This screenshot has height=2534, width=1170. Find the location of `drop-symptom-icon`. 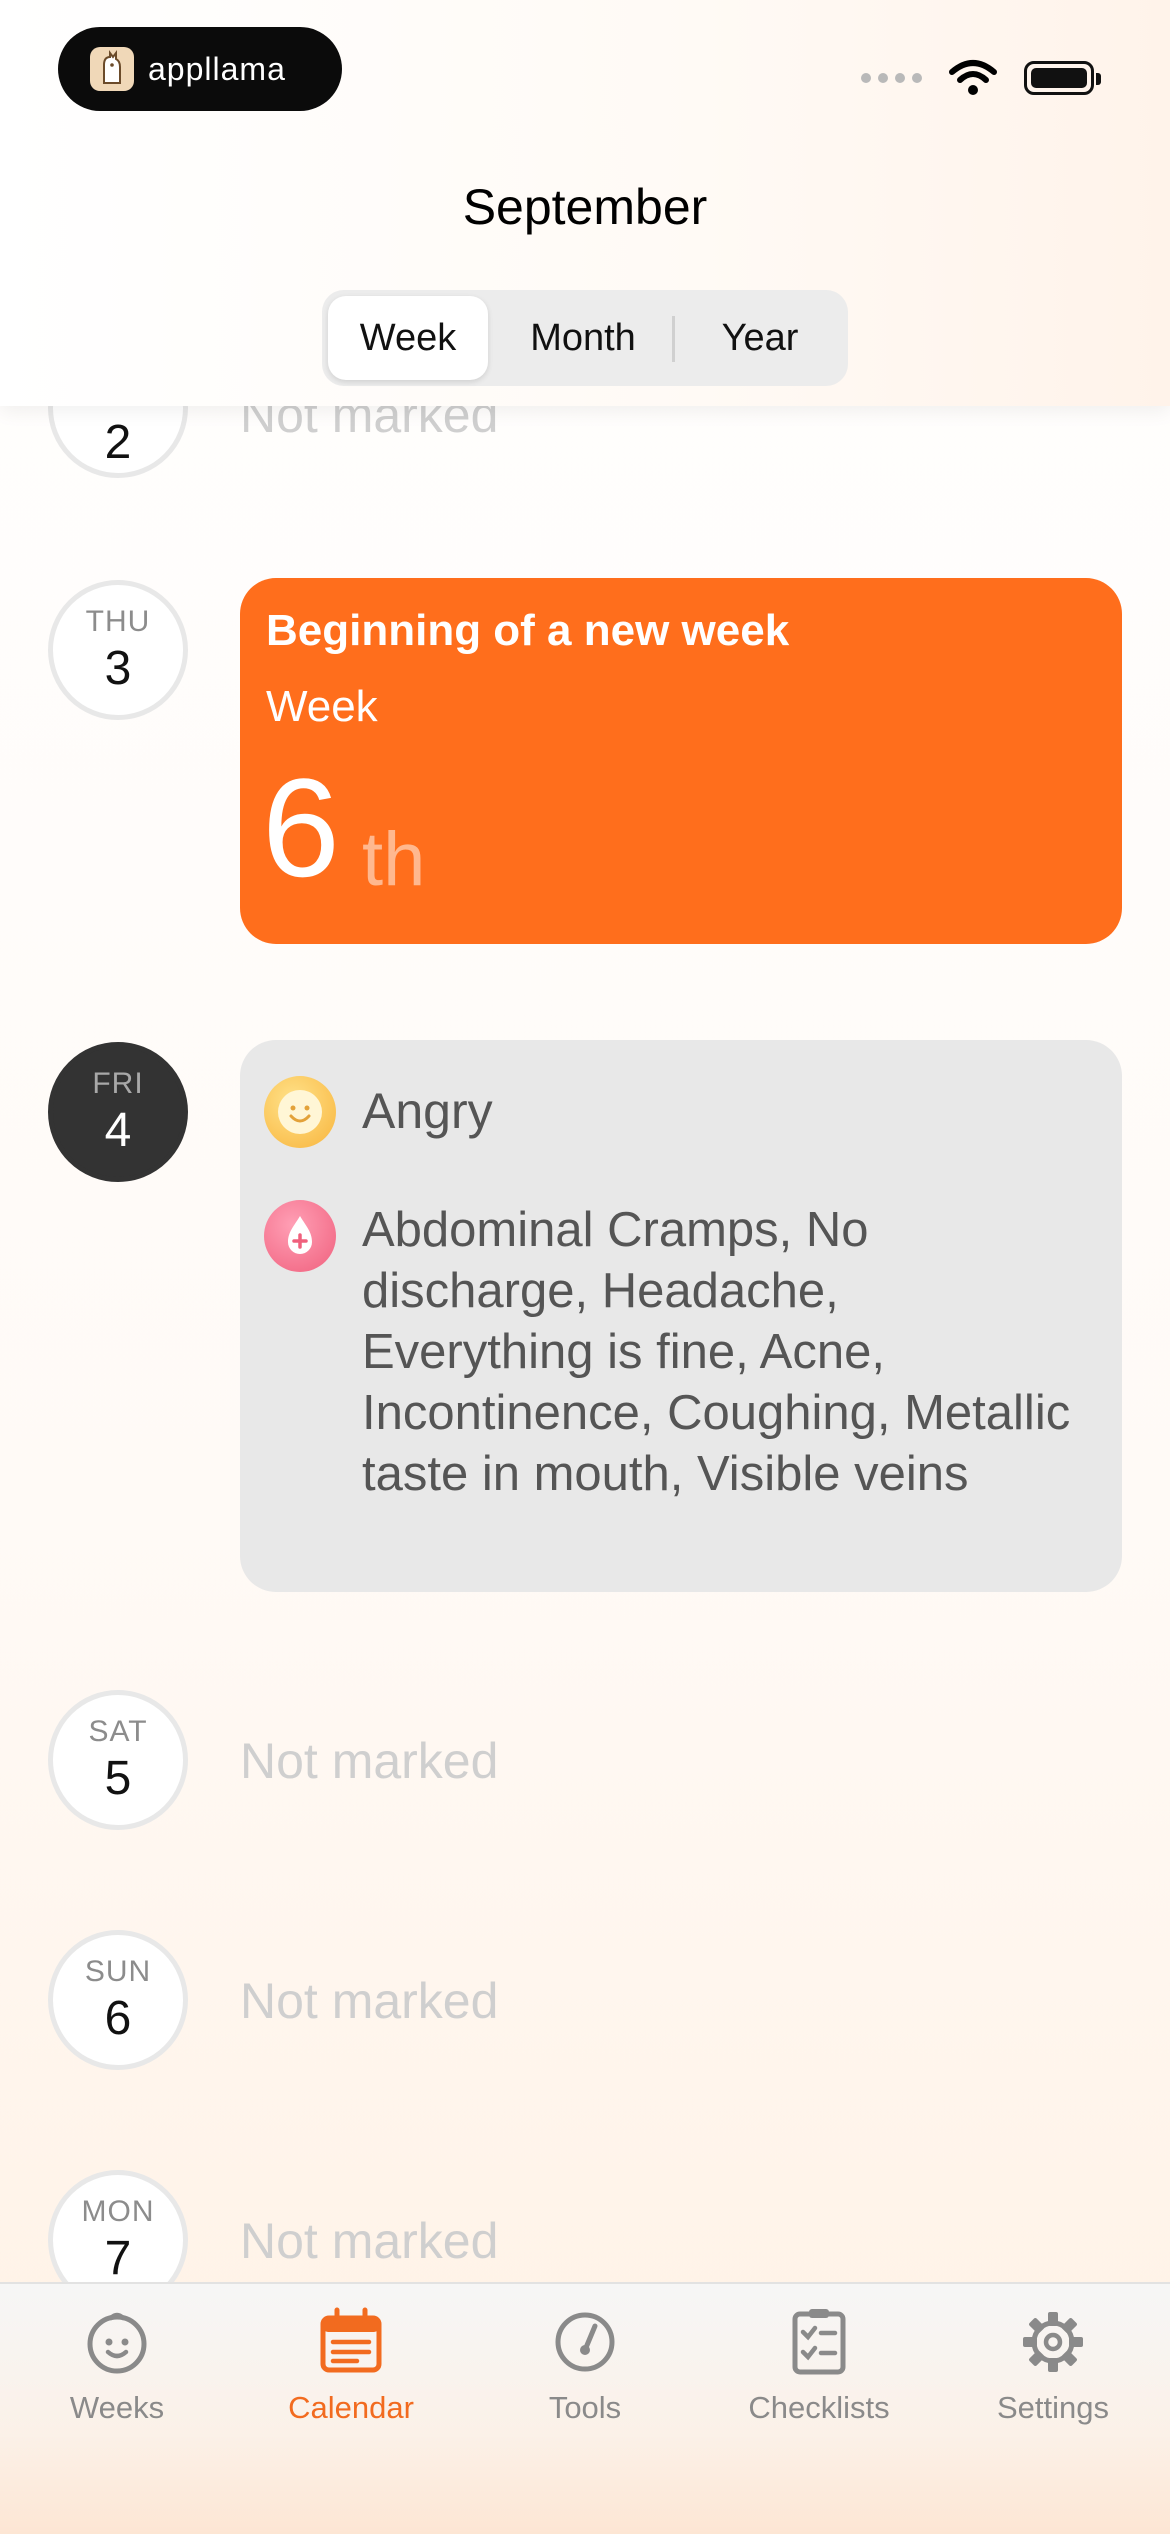

drop-symptom-icon is located at coordinates (300, 1236).